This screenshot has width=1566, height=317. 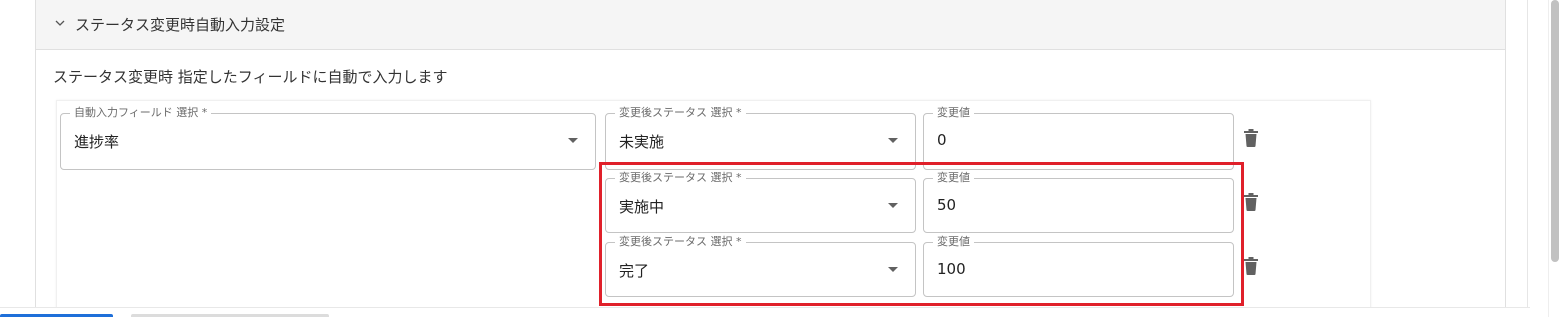 I want to click on status-select: 変更後ステータス 選択 * 未実施, so click(x=760, y=138).